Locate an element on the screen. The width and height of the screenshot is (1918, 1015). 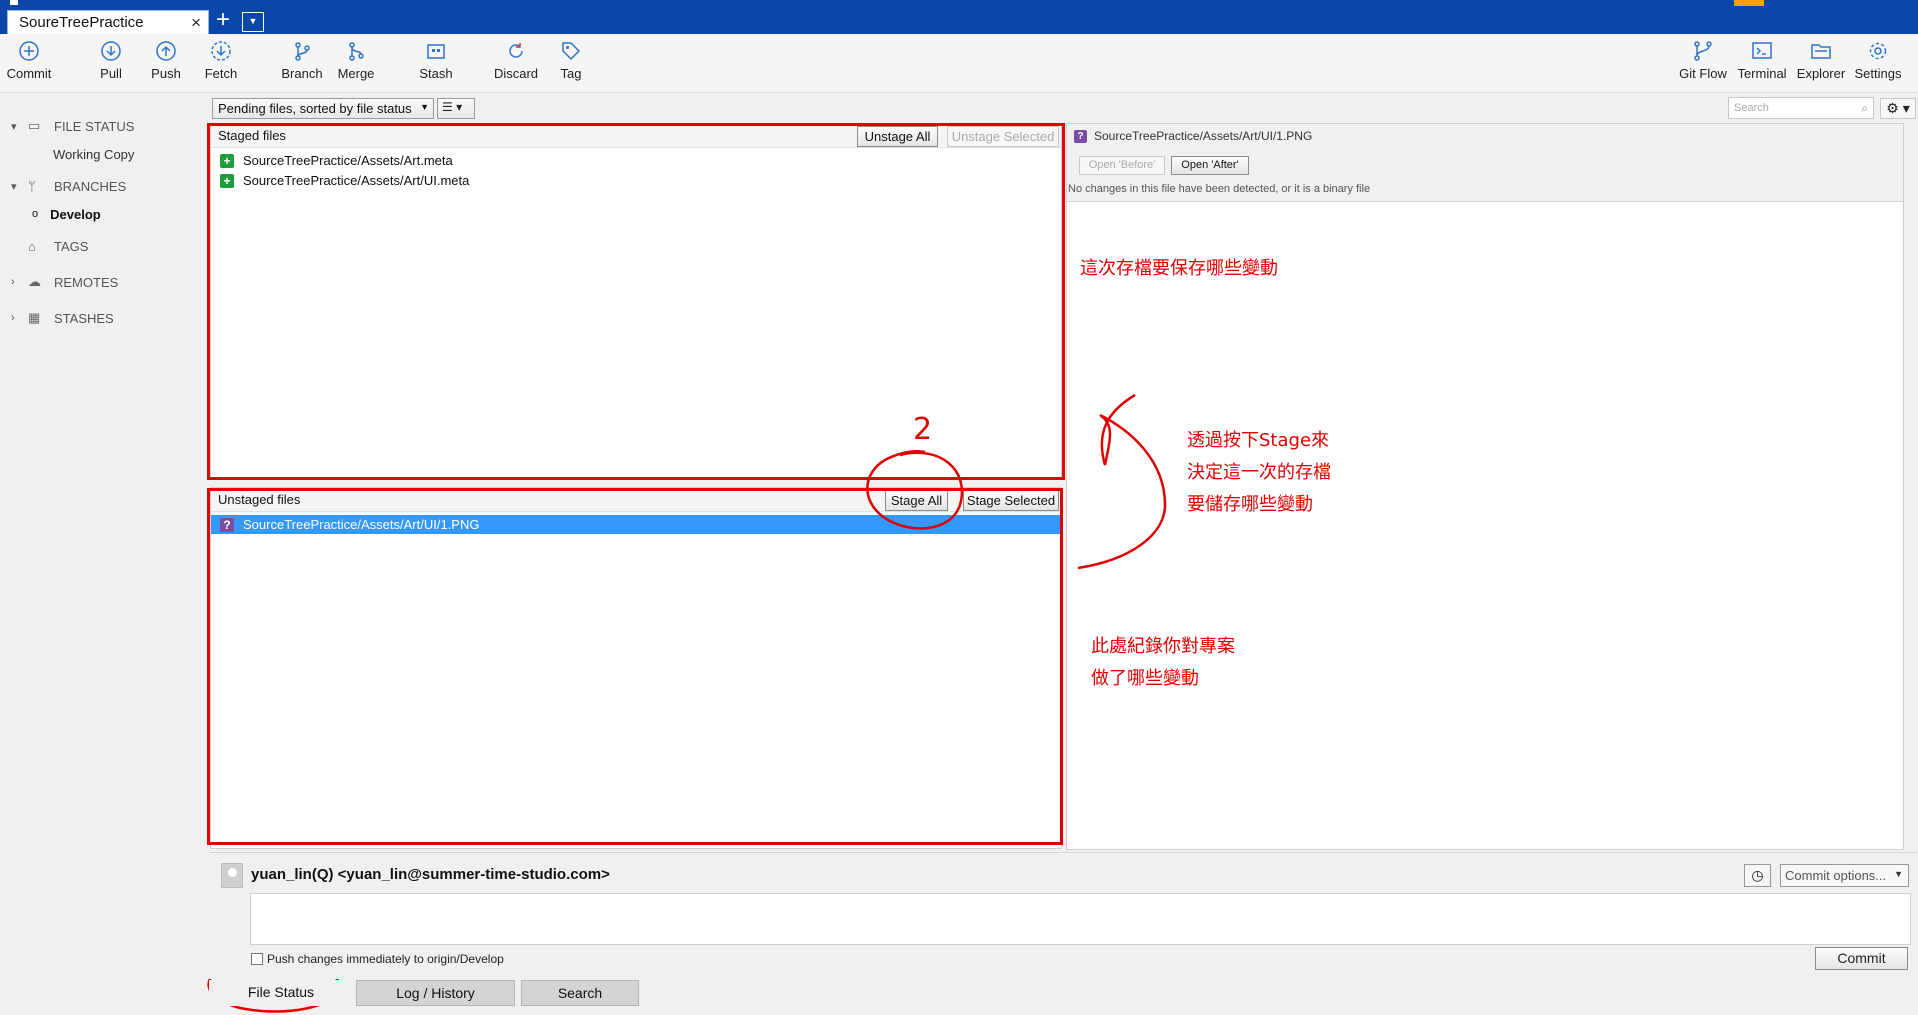
staged-file-row: + SourceTreePractice/Assets/Art.meta is located at coordinates (636, 160).